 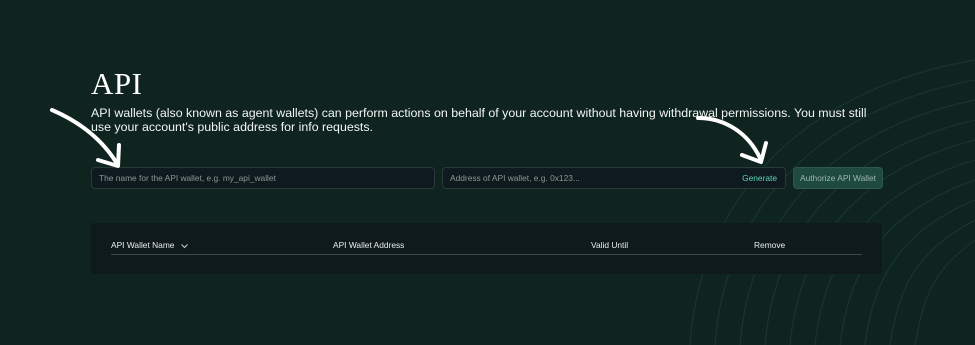 I want to click on column-header-remove: Remove, so click(x=770, y=245).